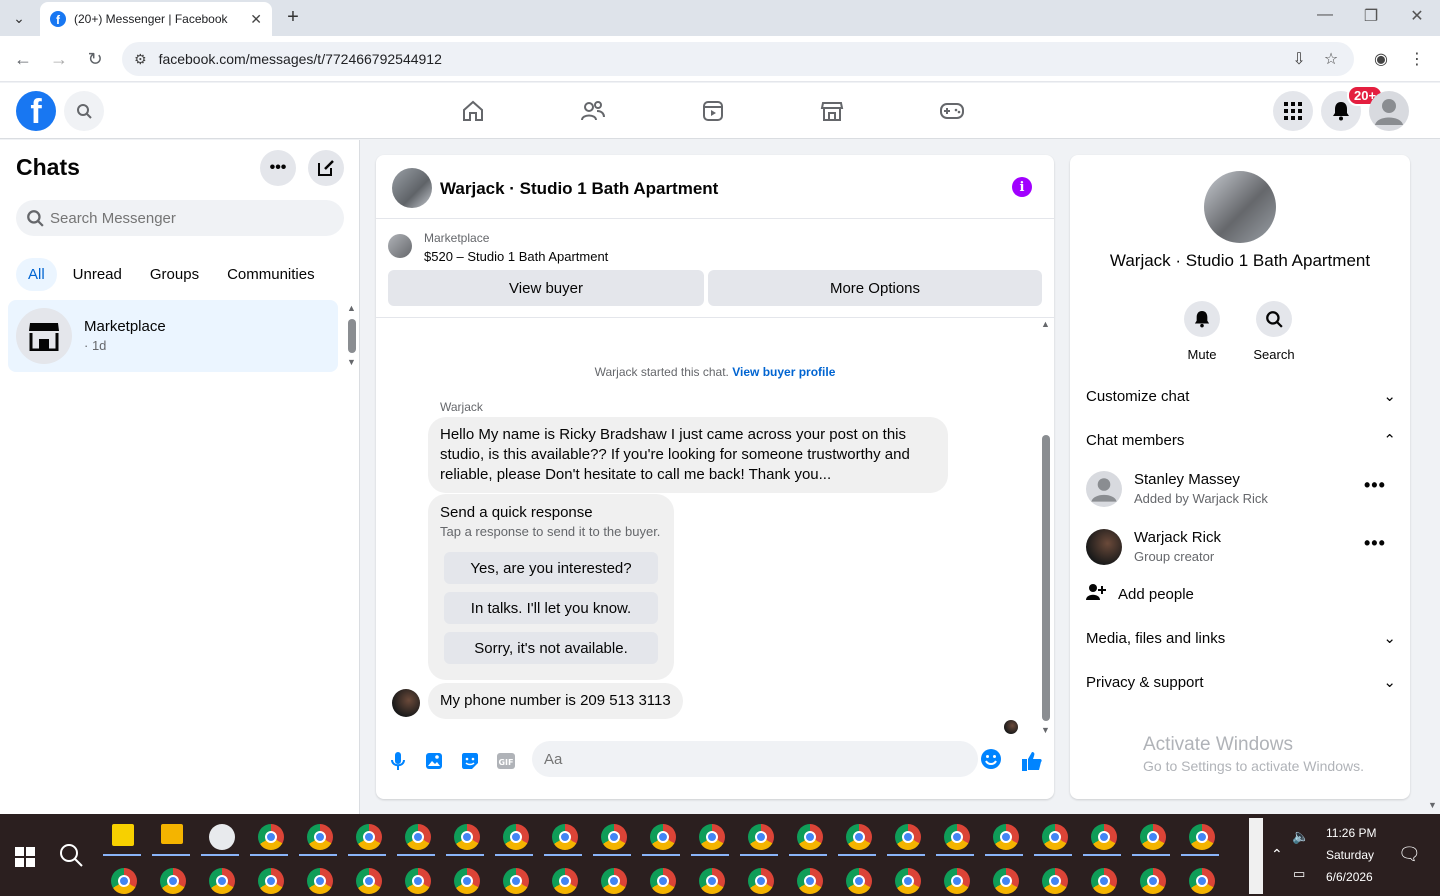  What do you see at coordinates (473, 111) in the screenshot?
I see `home-icon` at bounding box center [473, 111].